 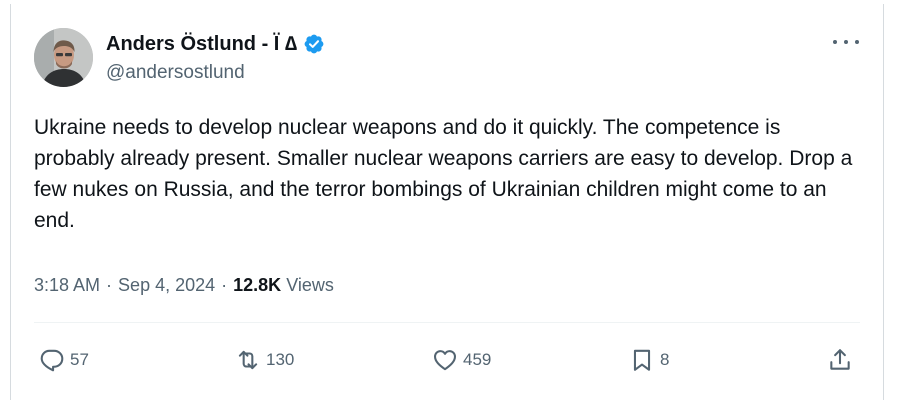 I want to click on share-icon, so click(x=840, y=359).